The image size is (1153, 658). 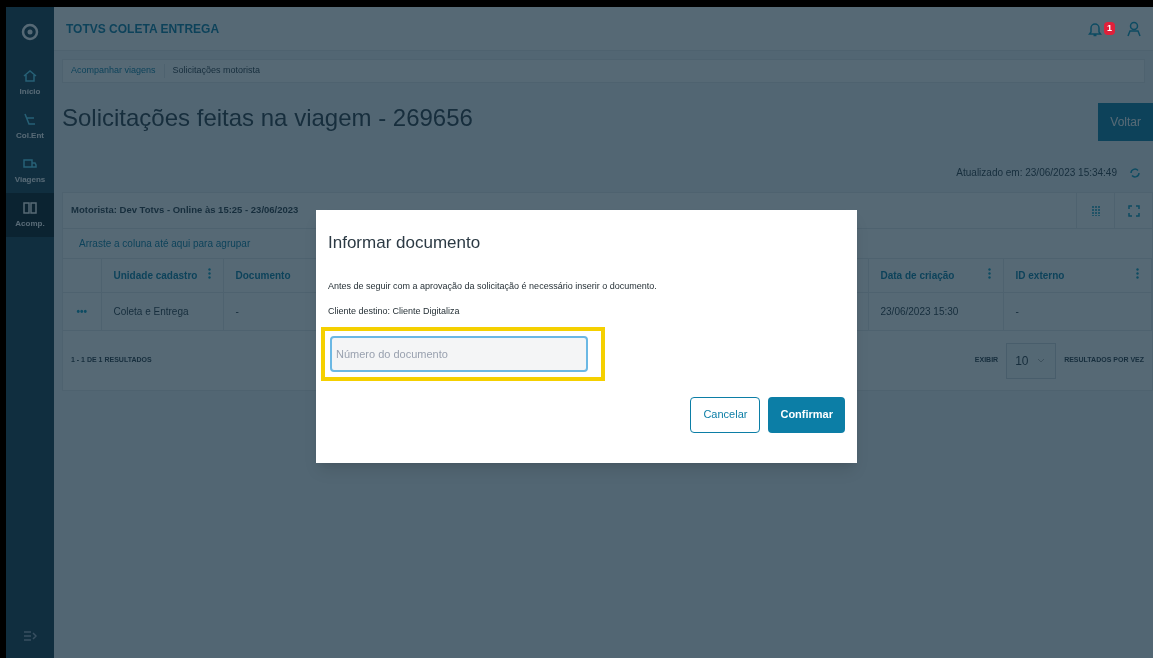 I want to click on confirm-button: Confirmar, so click(x=806, y=414).